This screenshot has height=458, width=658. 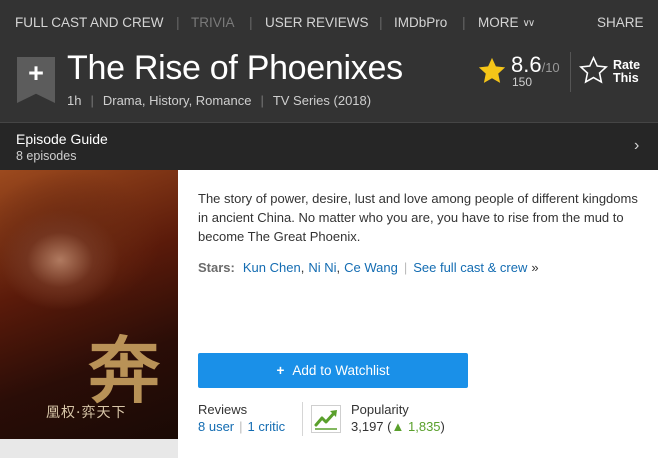 I want to click on release-info: TV Series (2018), so click(x=322, y=100).